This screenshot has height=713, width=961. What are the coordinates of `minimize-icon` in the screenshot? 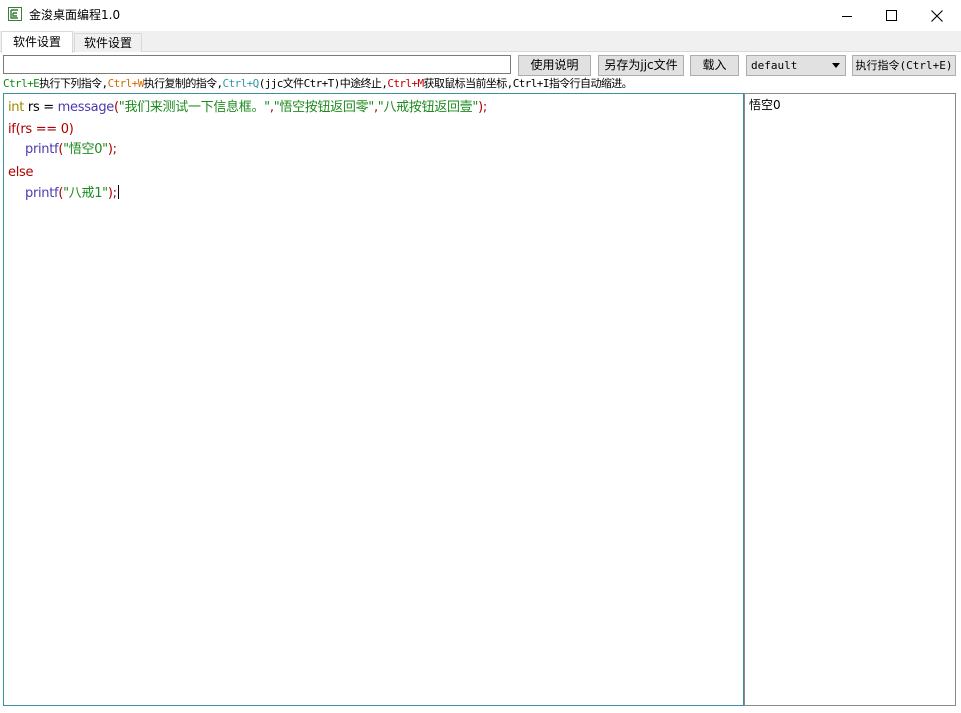 It's located at (847, 16).